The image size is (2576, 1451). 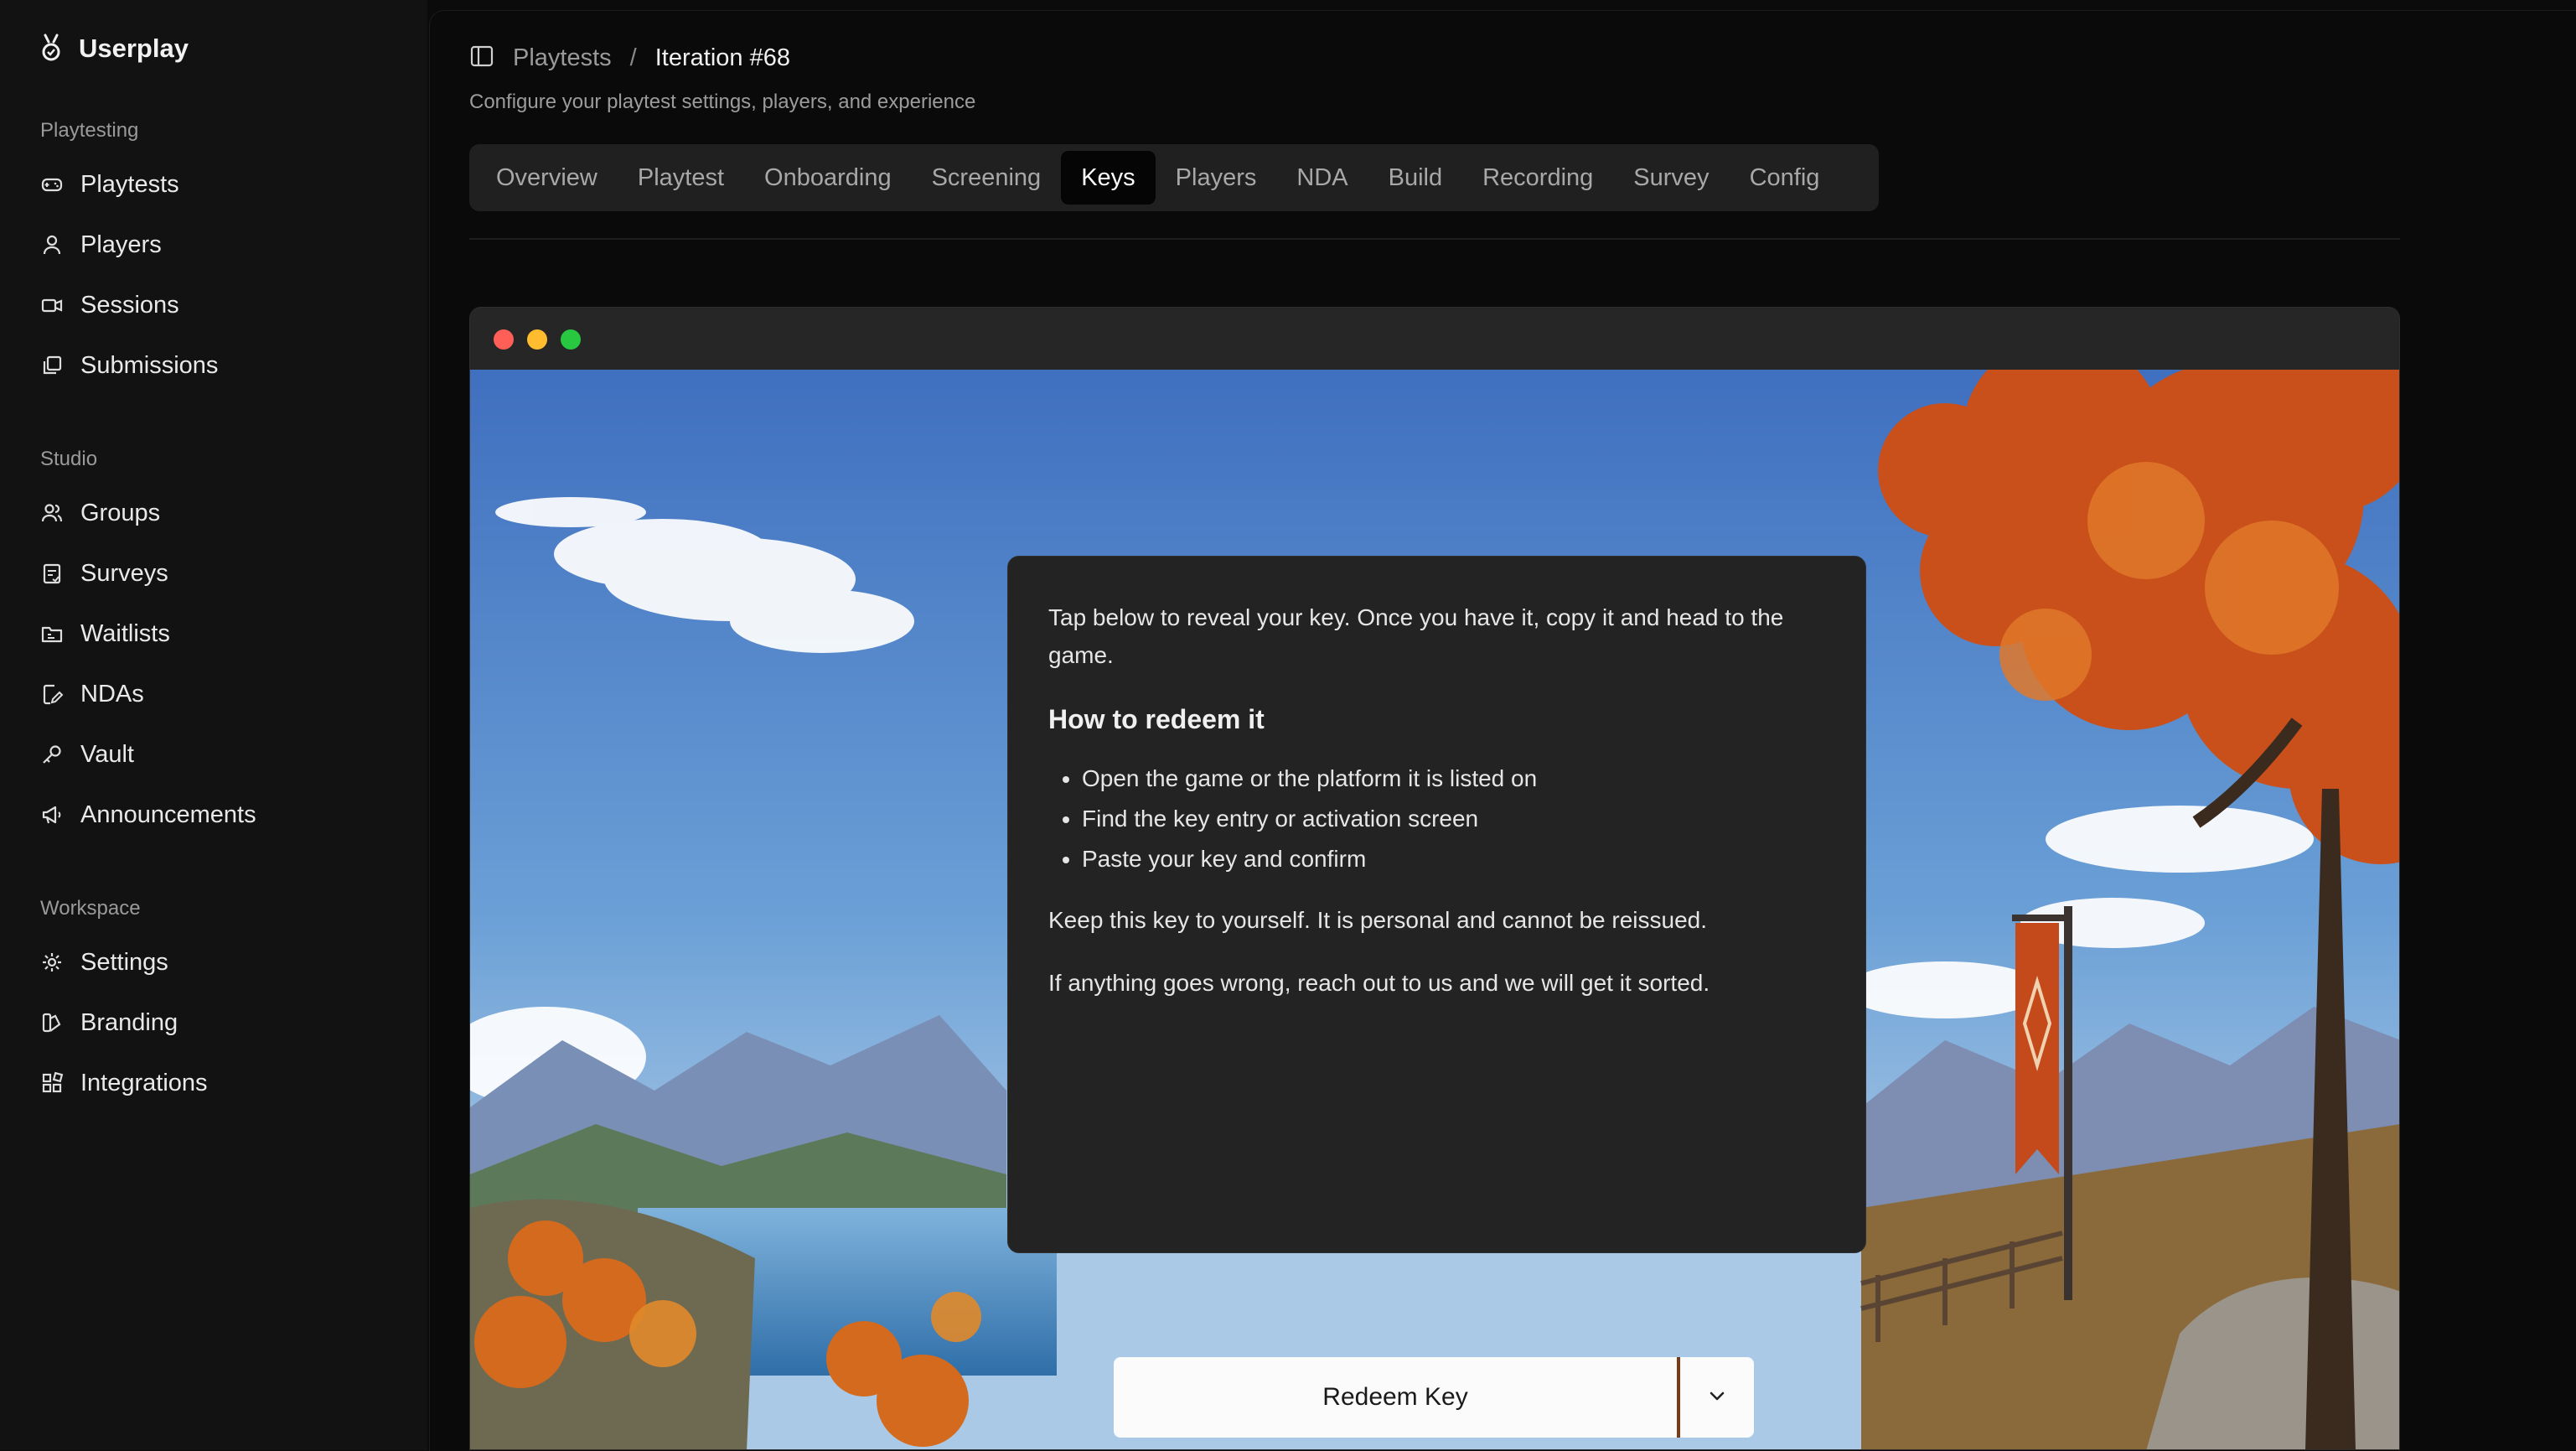 I want to click on sidebar-item-groups: Groups, so click(x=100, y=513).